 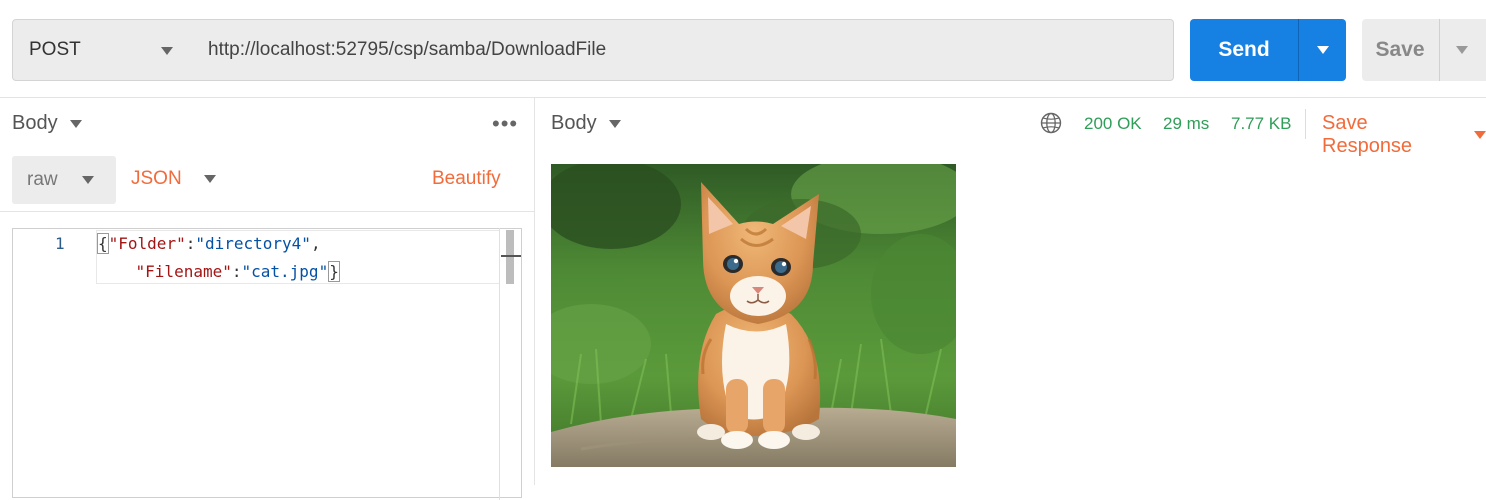 I want to click on scrollbar-cursor-marker, so click(x=511, y=256).